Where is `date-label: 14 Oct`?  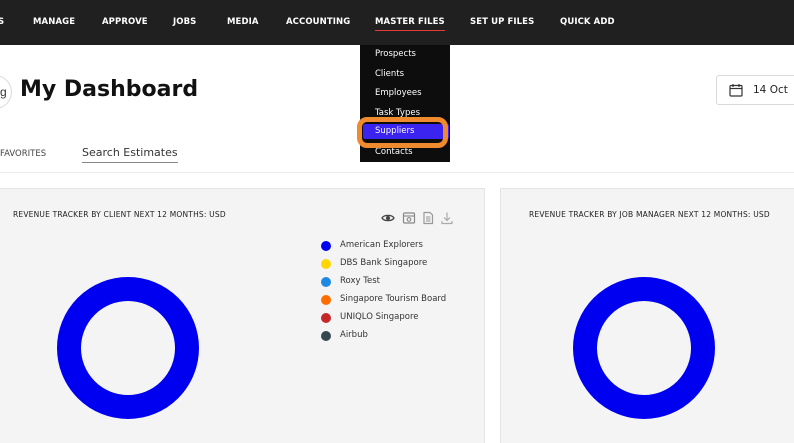 date-label: 14 Oct is located at coordinates (770, 90).